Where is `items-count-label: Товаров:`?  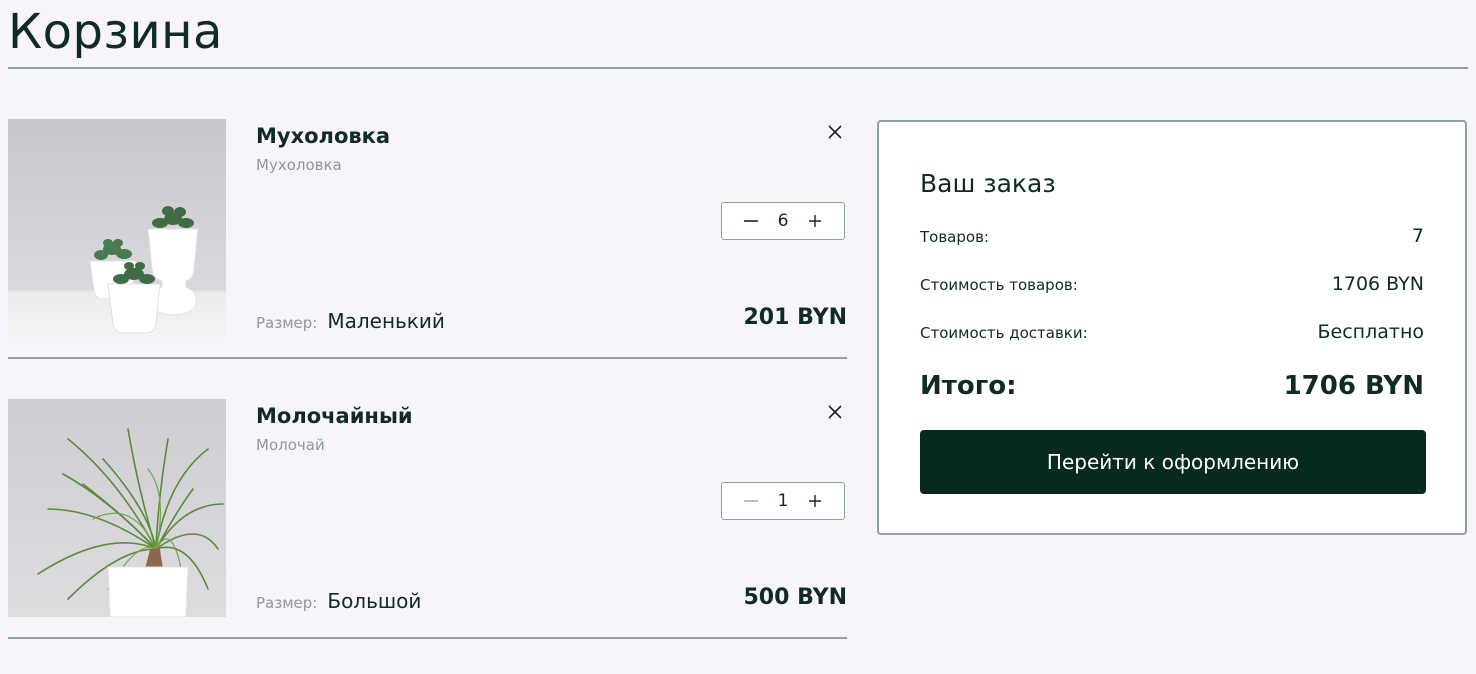 items-count-label: Товаров: is located at coordinates (954, 237).